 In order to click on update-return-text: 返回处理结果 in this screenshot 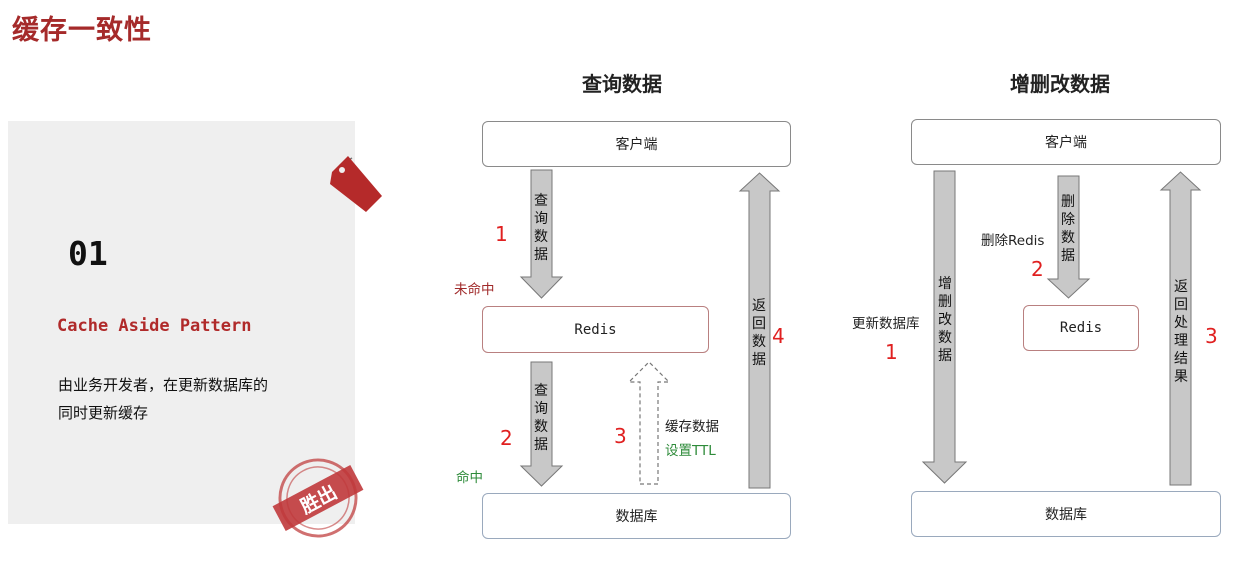, I will do `click(1181, 332)`.